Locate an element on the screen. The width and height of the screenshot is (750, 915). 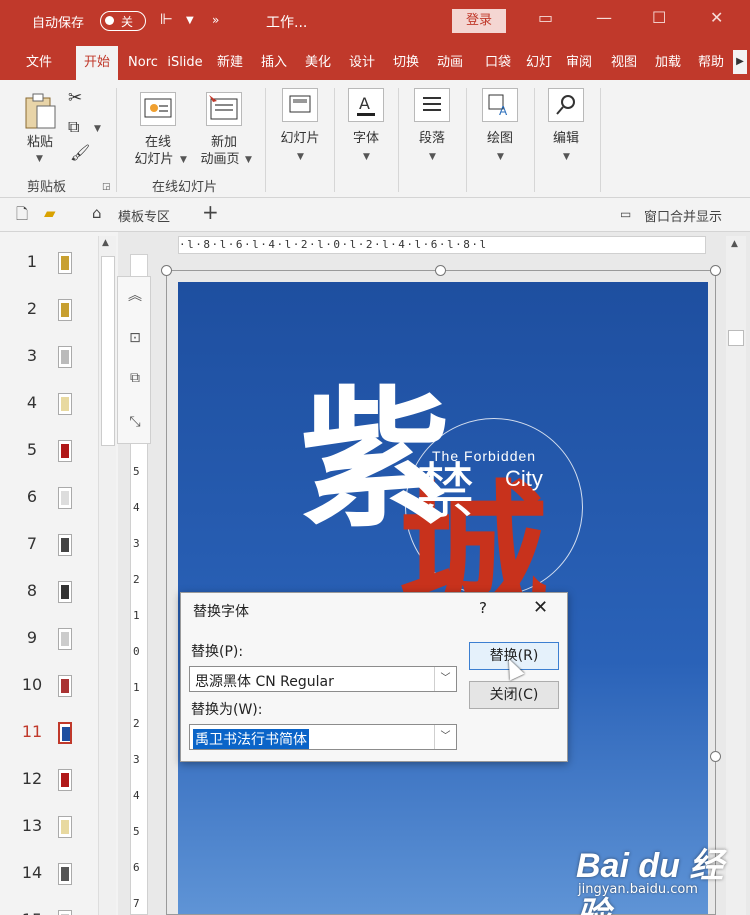
new-animation-line2: 动画页 is located at coordinates (220, 159).